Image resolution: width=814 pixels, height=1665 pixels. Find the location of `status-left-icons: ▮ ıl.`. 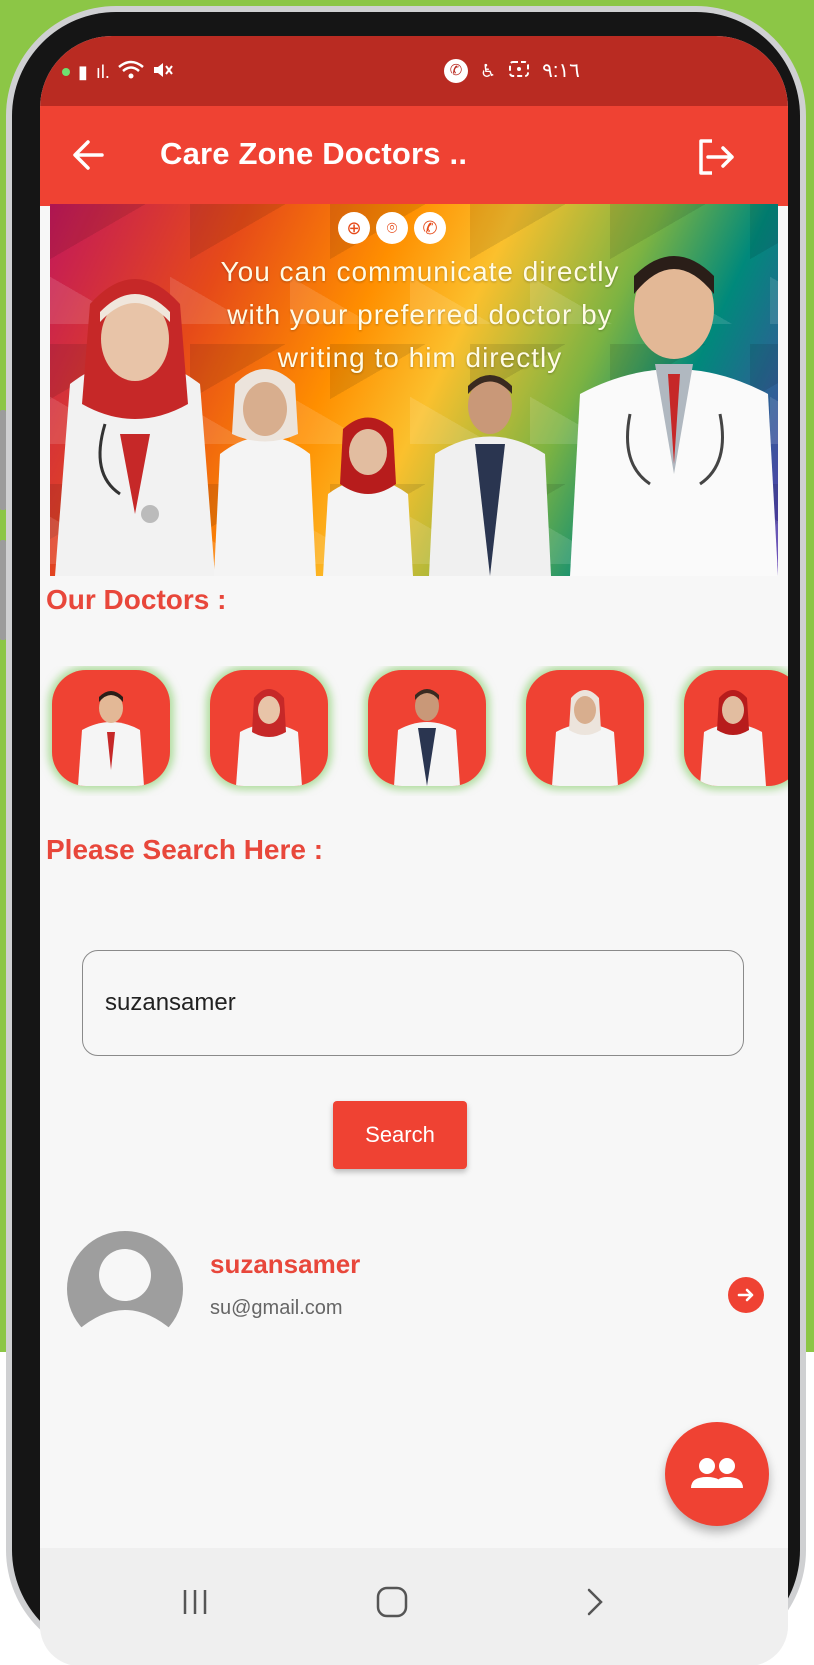

status-left-icons: ▮ ıl. is located at coordinates (118, 72).